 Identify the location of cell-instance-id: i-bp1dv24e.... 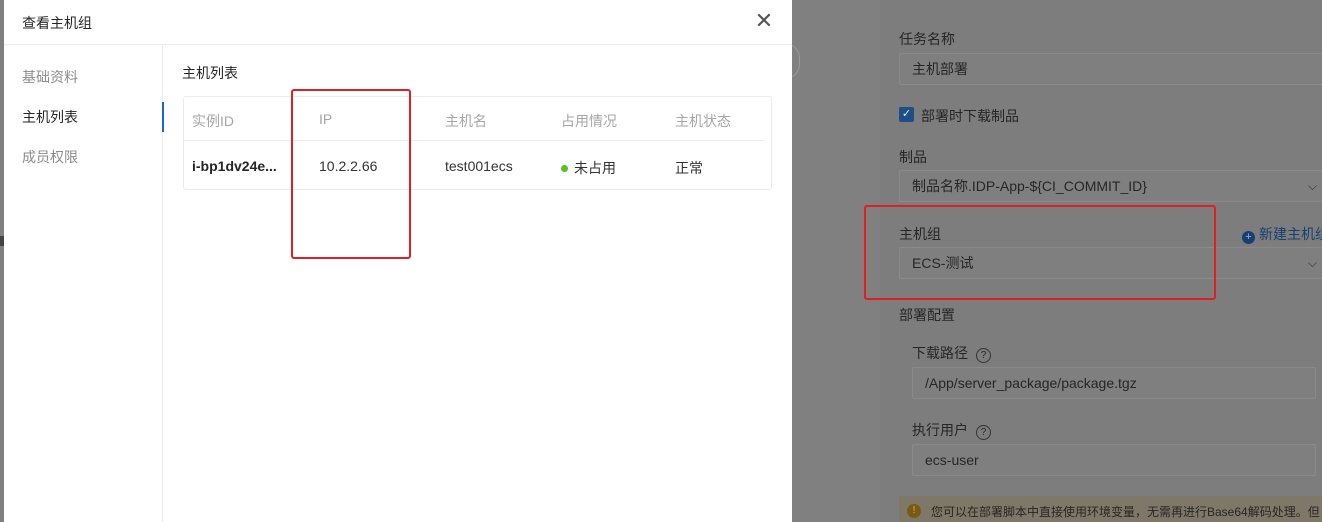
(234, 166).